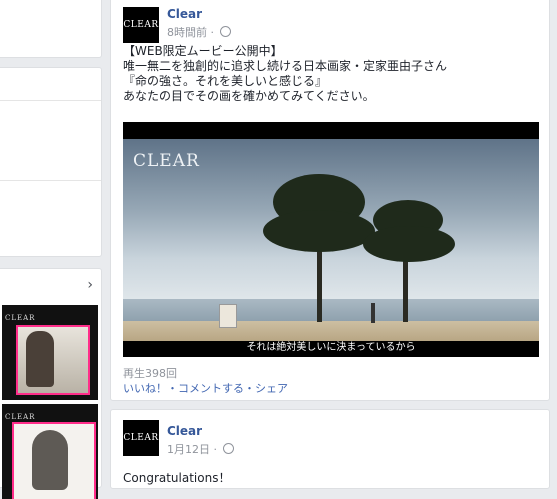  Describe the element at coordinates (177, 478) in the screenshot. I see `post-text: Congratulations！` at that location.